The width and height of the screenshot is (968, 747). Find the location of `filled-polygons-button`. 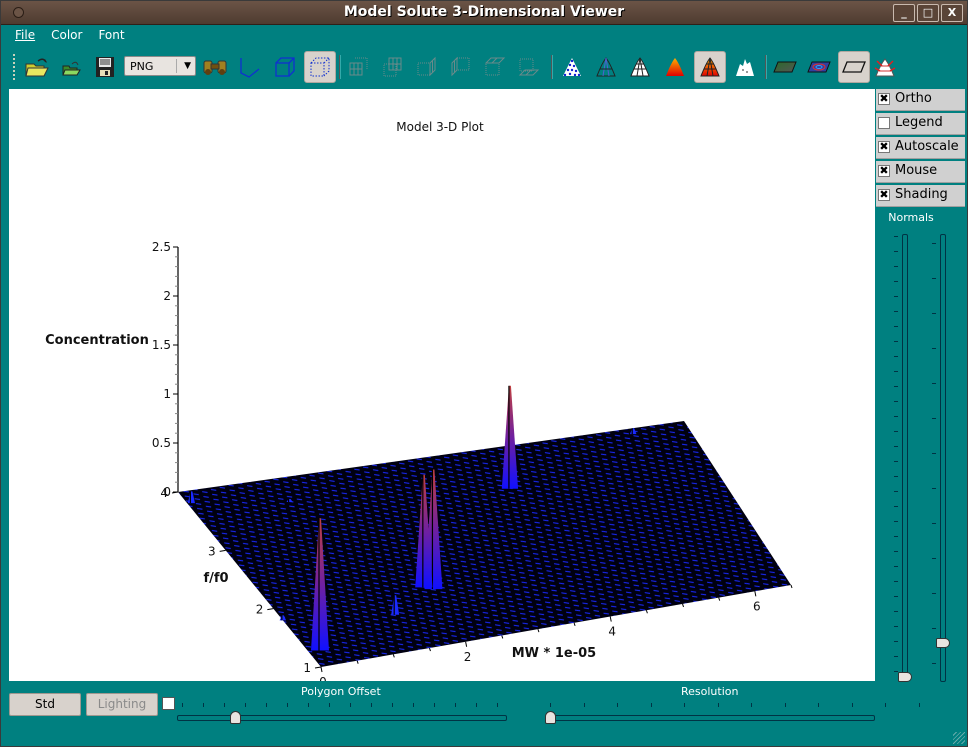

filled-polygons-button is located at coordinates (675, 67).